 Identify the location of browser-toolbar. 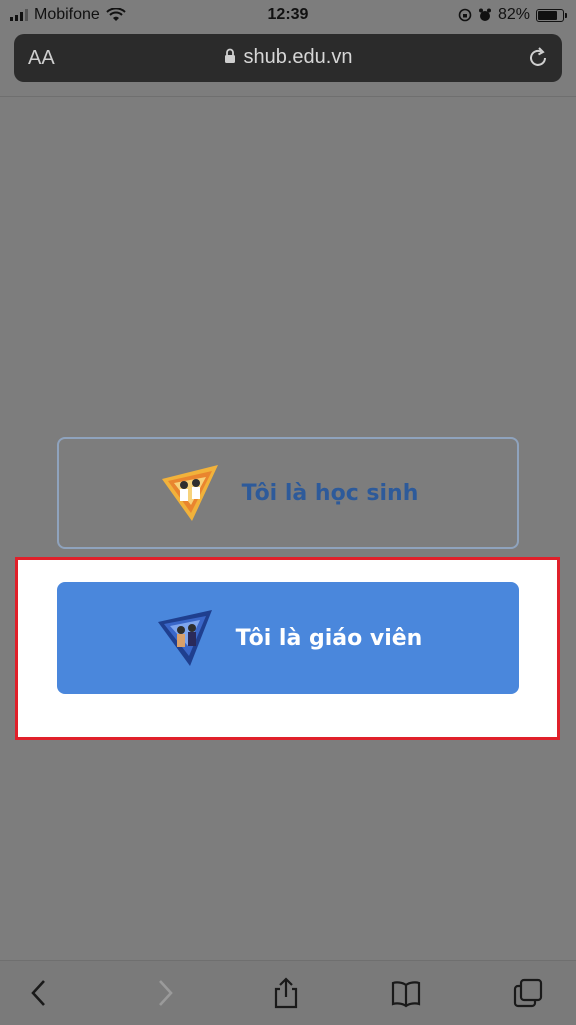
(288, 992).